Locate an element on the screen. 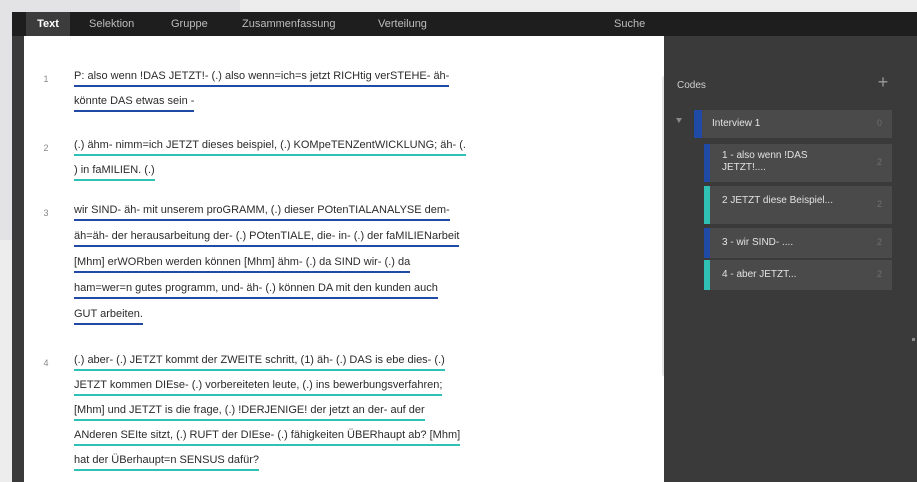 The width and height of the screenshot is (917, 482). edge-marker is located at coordinates (913, 339).